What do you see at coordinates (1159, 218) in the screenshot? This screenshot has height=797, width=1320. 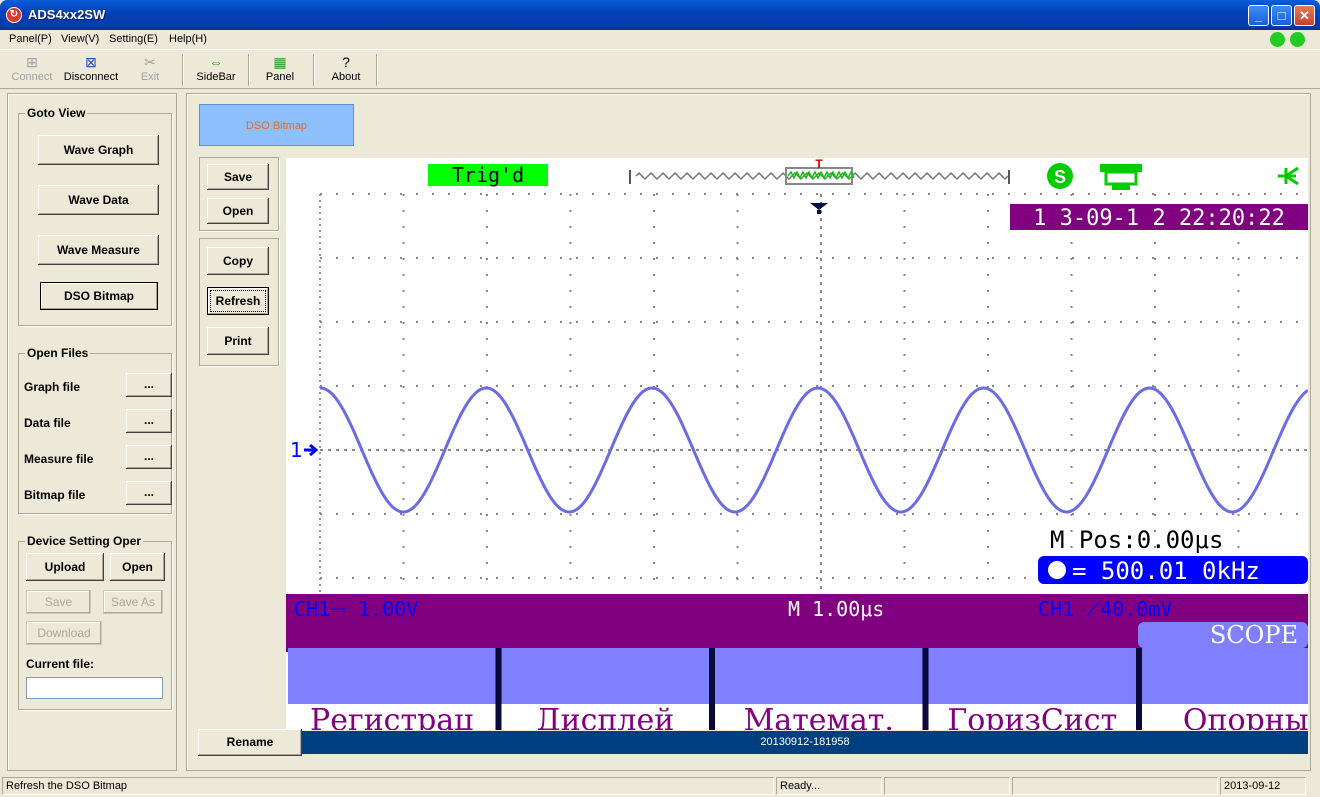 I see `scope-datetime: 1 3-09-1 2 22:20:22` at bounding box center [1159, 218].